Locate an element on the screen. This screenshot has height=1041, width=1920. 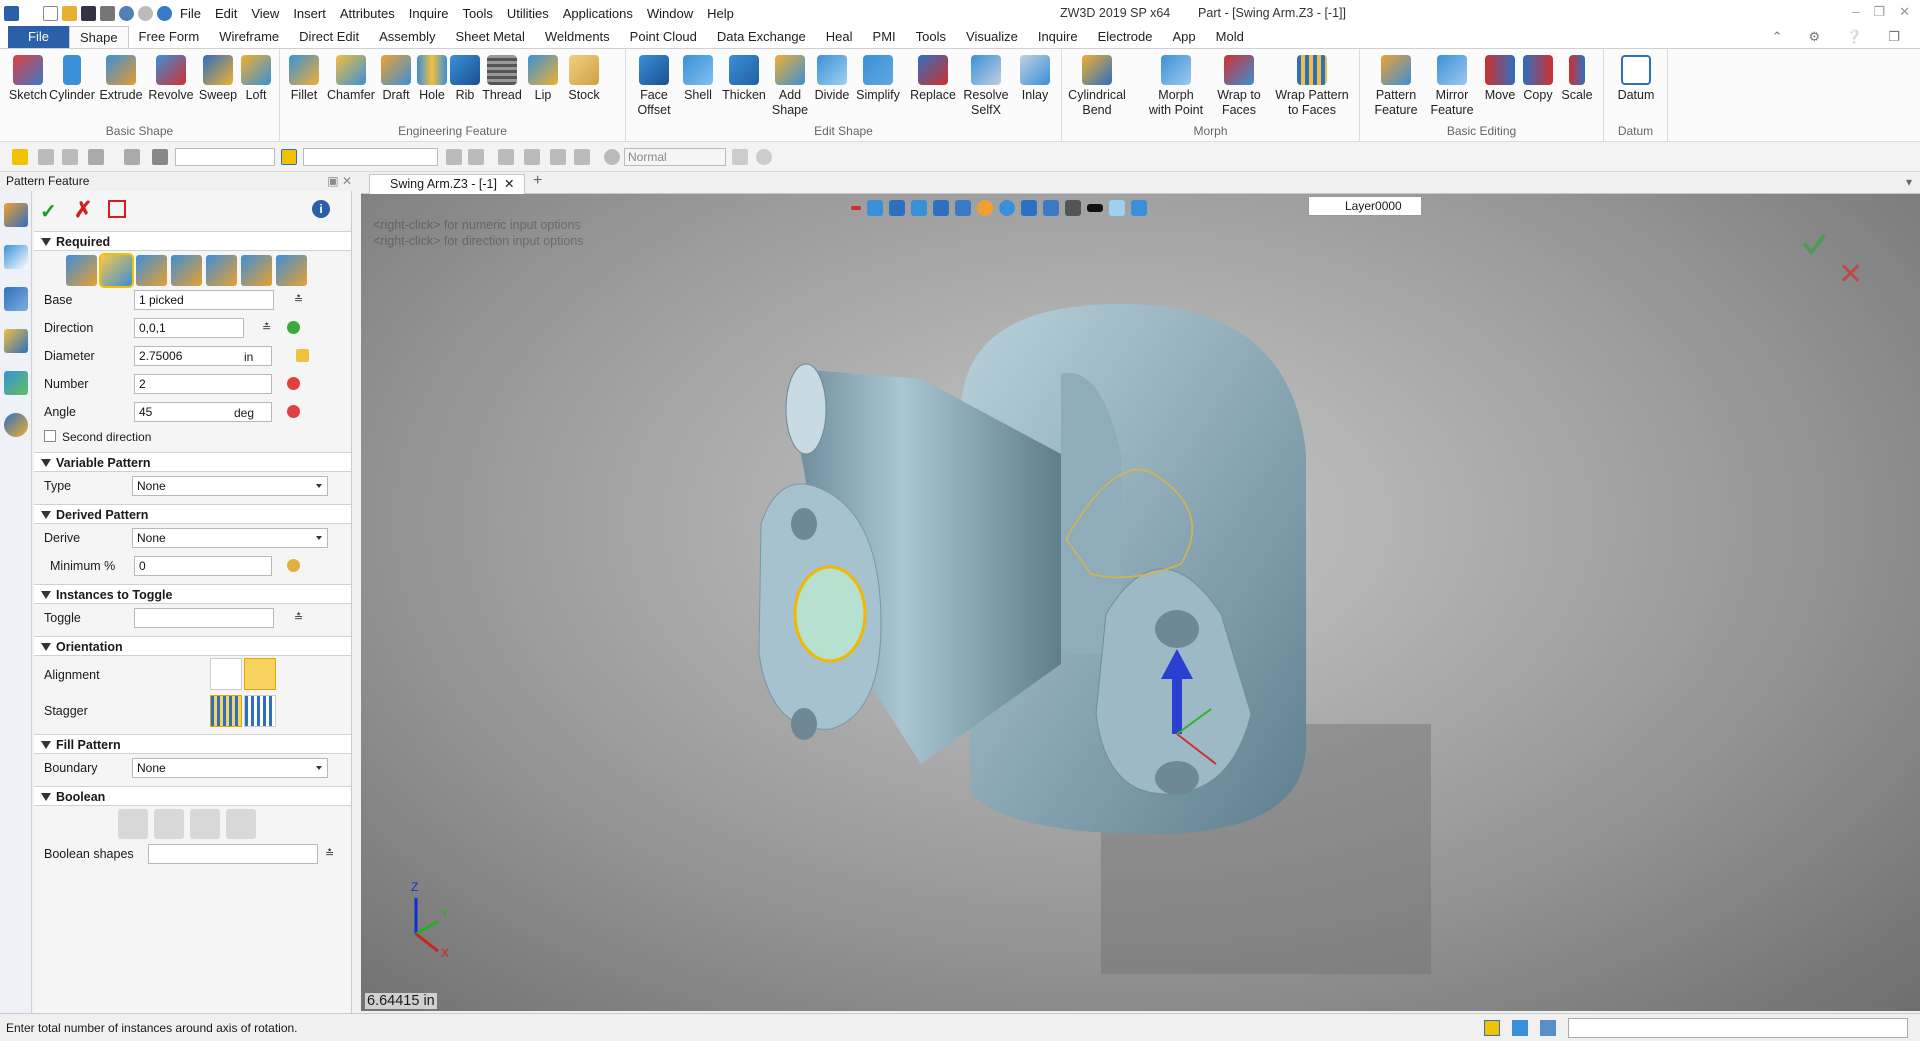
menu-edit: Edit is located at coordinates (226, 13).